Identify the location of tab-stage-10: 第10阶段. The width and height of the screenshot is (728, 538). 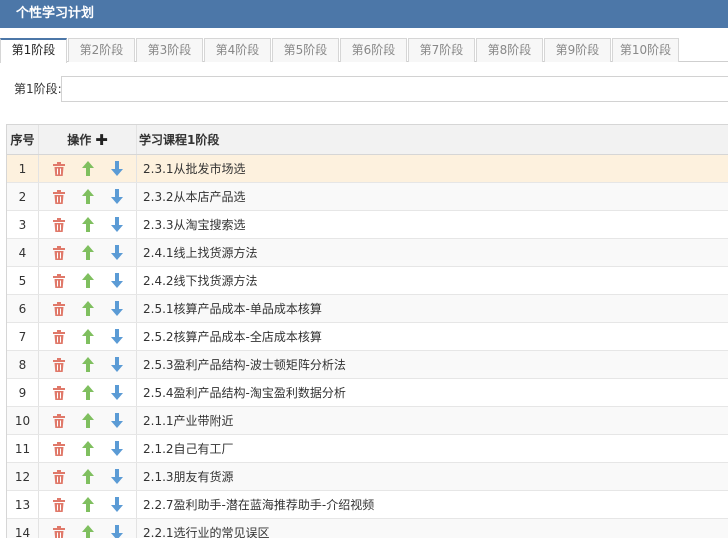
(645, 50).